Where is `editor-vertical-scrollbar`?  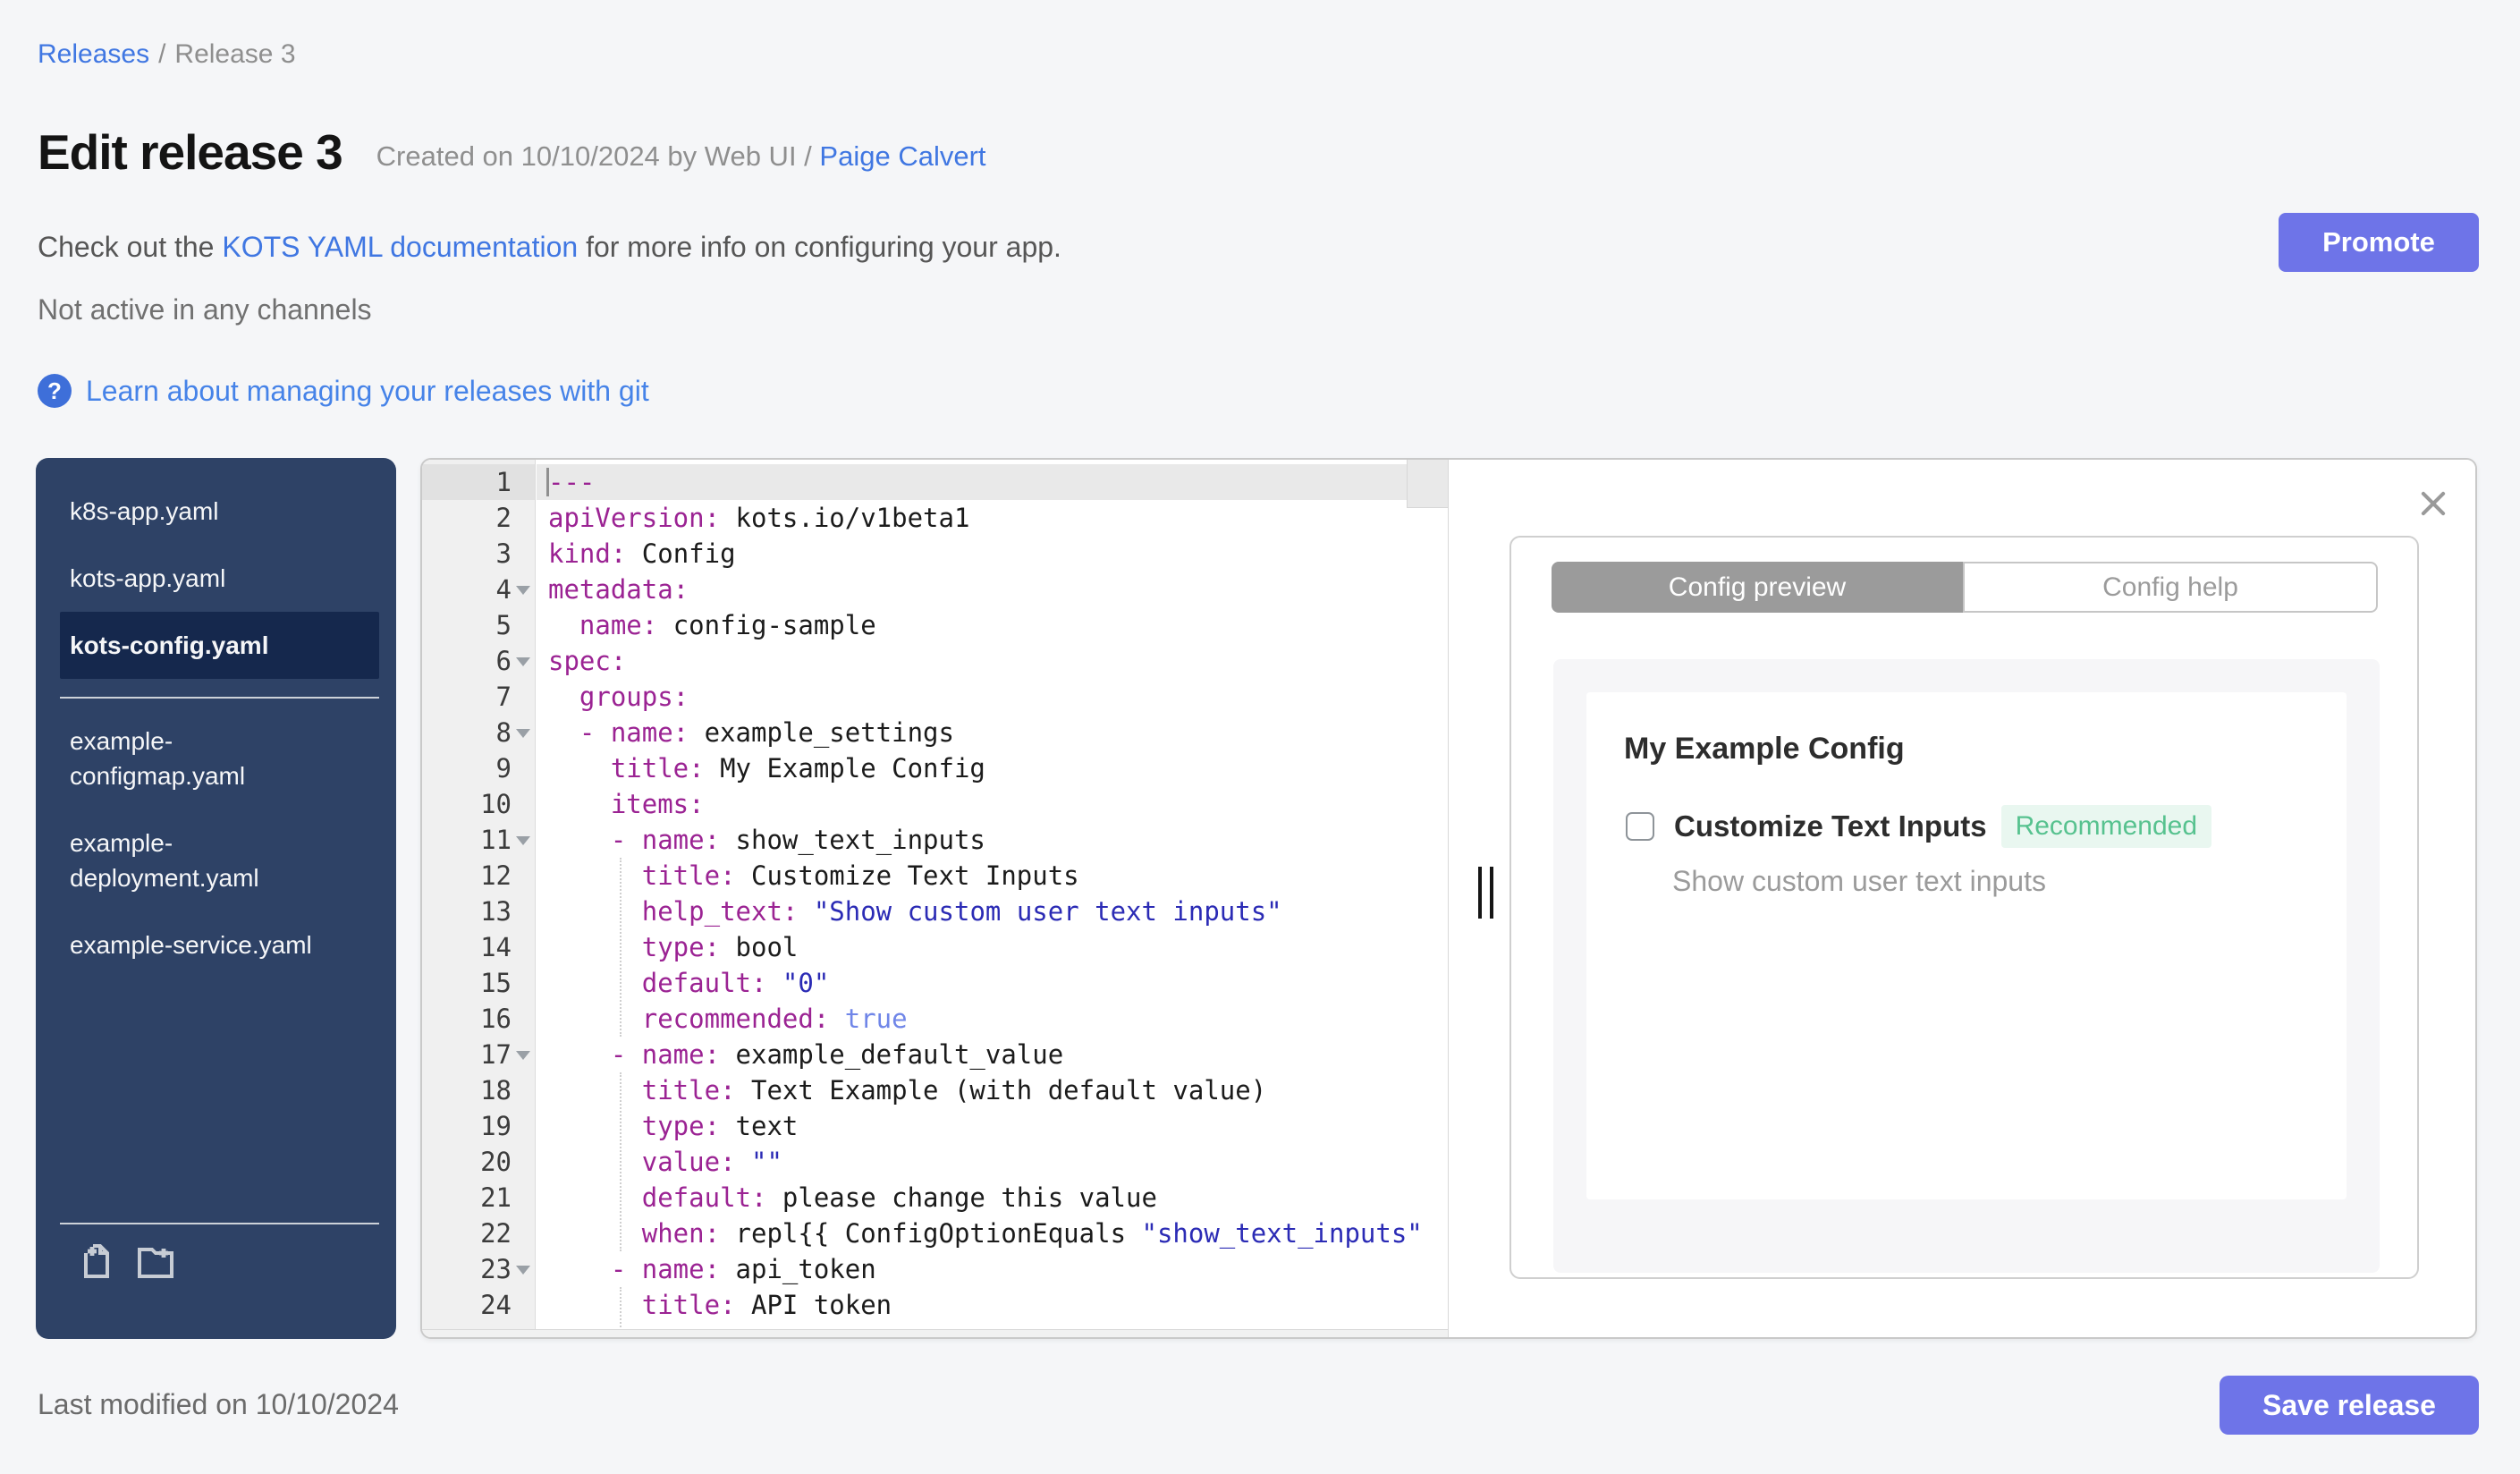 editor-vertical-scrollbar is located at coordinates (1427, 484).